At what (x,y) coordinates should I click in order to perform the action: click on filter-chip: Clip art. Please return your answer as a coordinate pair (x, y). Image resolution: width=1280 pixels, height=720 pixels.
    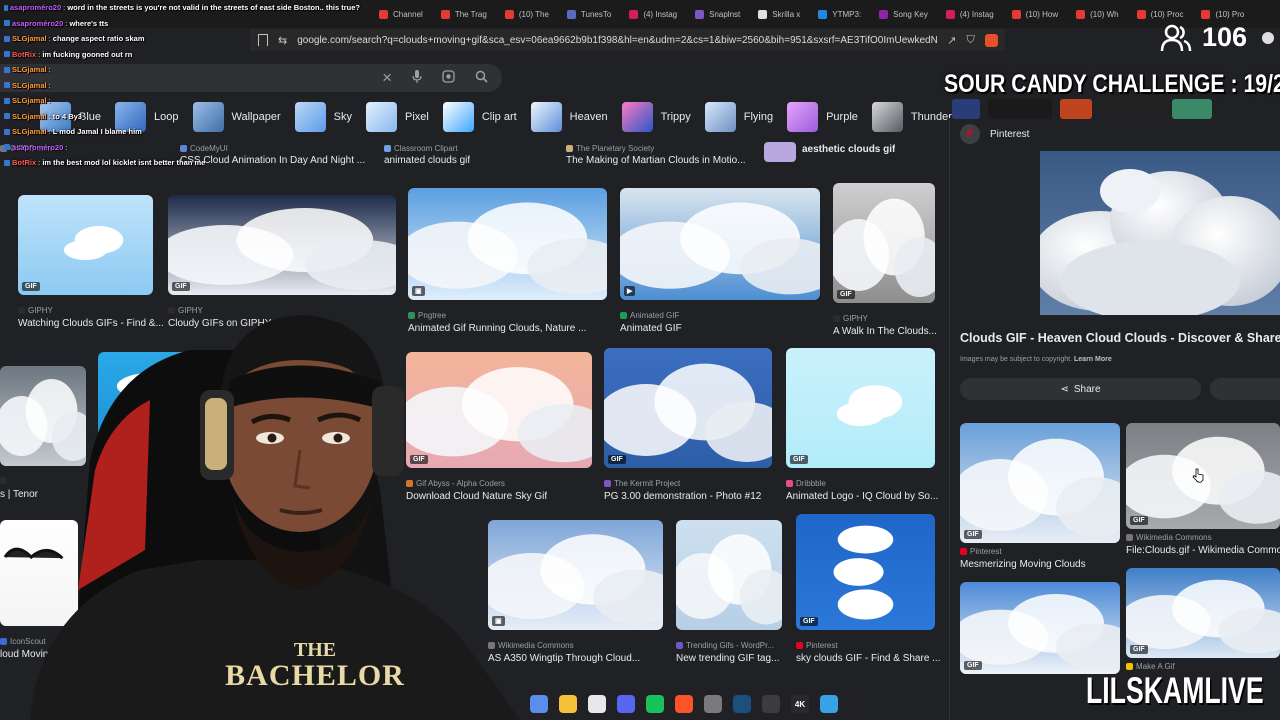
    Looking at the image, I should click on (482, 117).